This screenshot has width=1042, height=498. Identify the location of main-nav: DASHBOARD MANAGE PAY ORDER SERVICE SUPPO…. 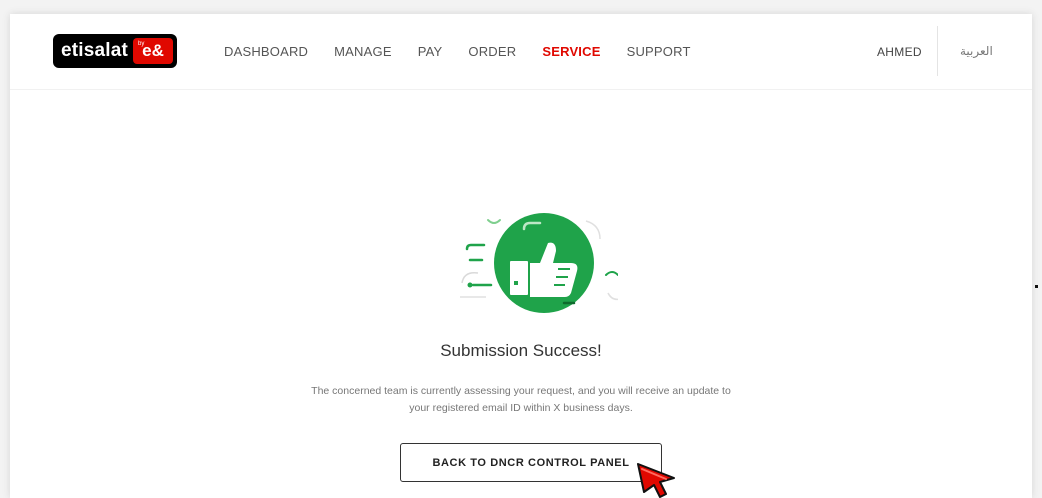
(470, 51).